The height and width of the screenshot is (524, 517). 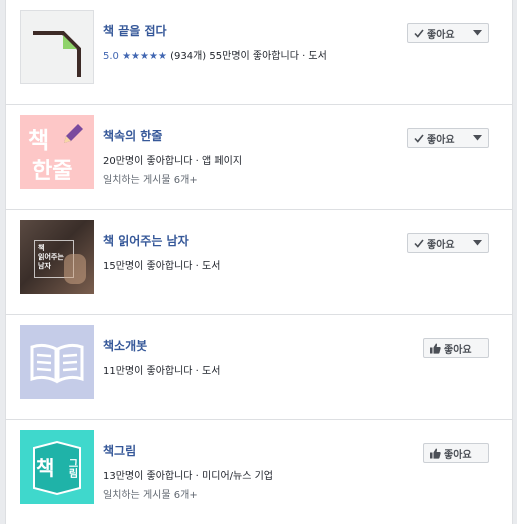 What do you see at coordinates (71, 468) in the screenshot?
I see `thumbnail-text: 그림` at bounding box center [71, 468].